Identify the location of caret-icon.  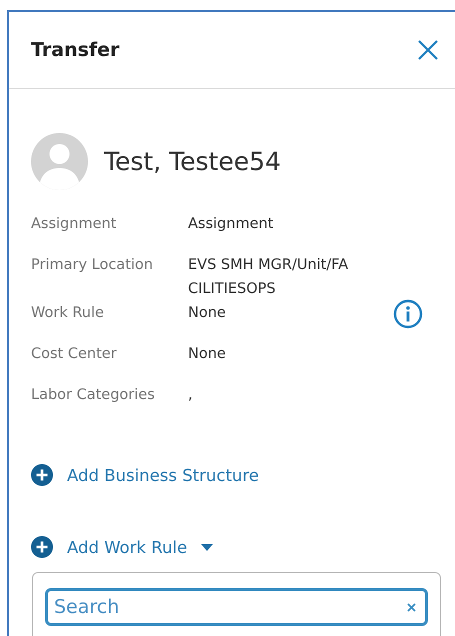
(207, 547).